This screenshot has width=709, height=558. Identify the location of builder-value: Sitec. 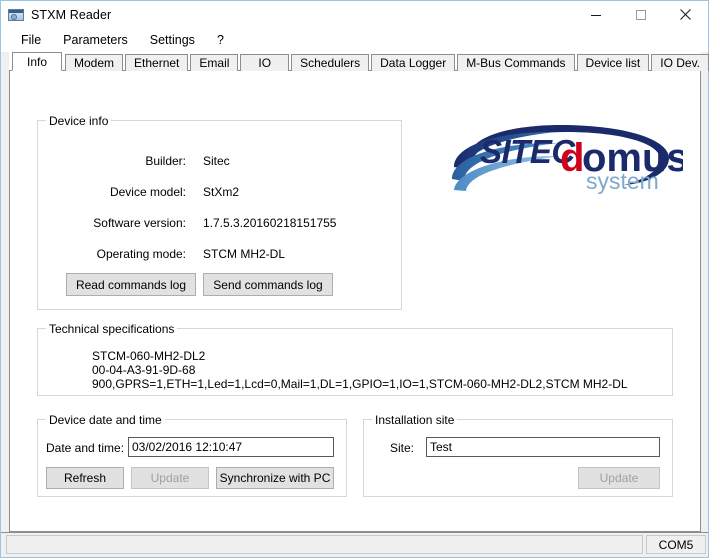
(216, 161).